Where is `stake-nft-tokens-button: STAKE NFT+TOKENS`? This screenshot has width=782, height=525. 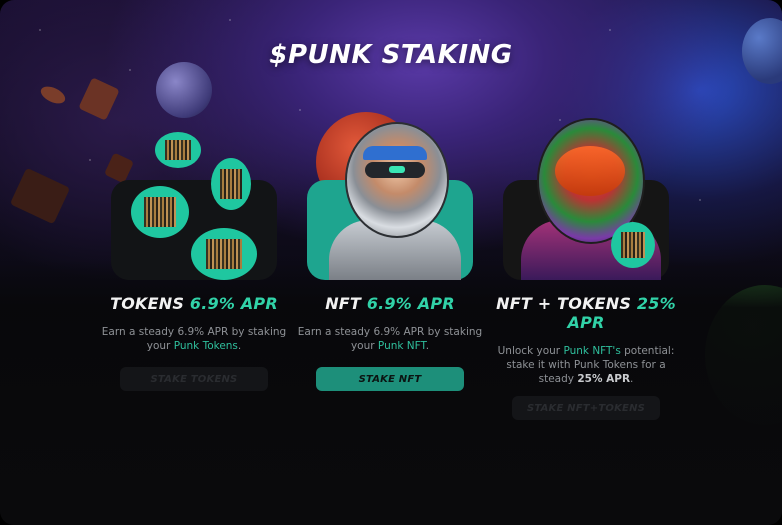
stake-nft-tokens-button: STAKE NFT+TOKENS is located at coordinates (586, 408).